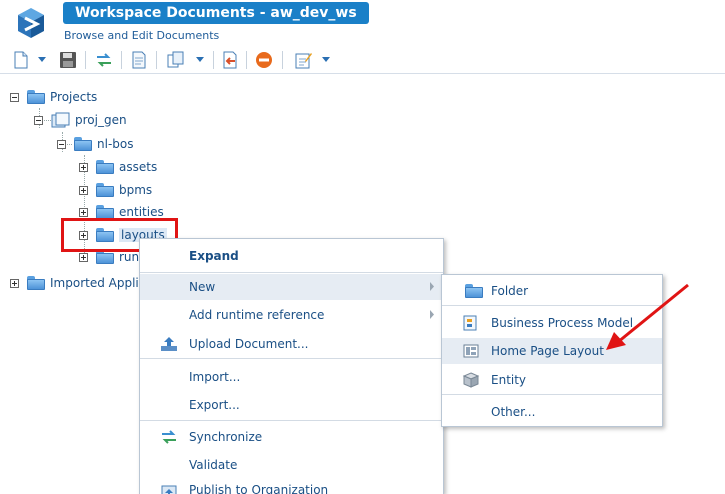 This screenshot has width=725, height=494. What do you see at coordinates (471, 351) in the screenshot?
I see `layout-icon` at bounding box center [471, 351].